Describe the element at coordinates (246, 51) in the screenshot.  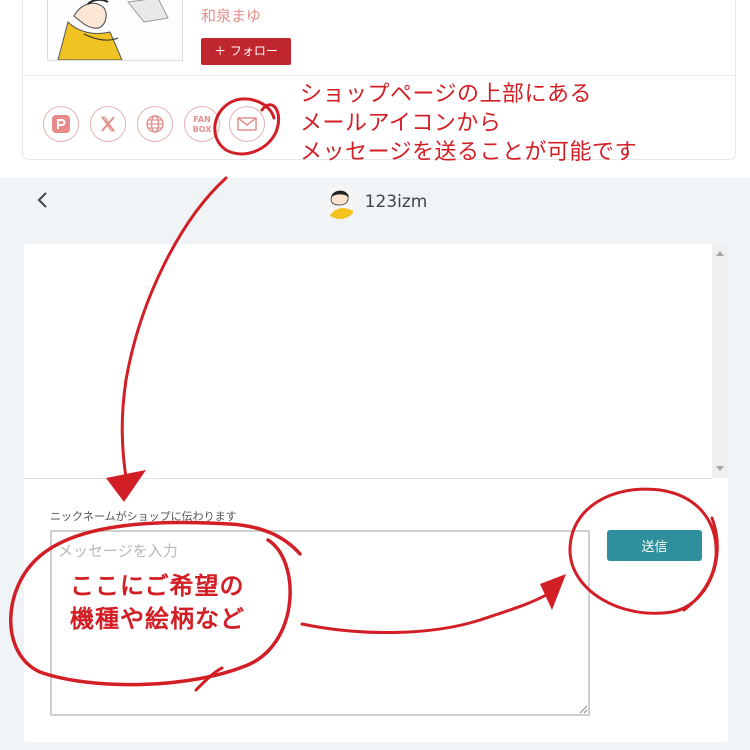
I see `follow-button: ＋ フォロー` at that location.